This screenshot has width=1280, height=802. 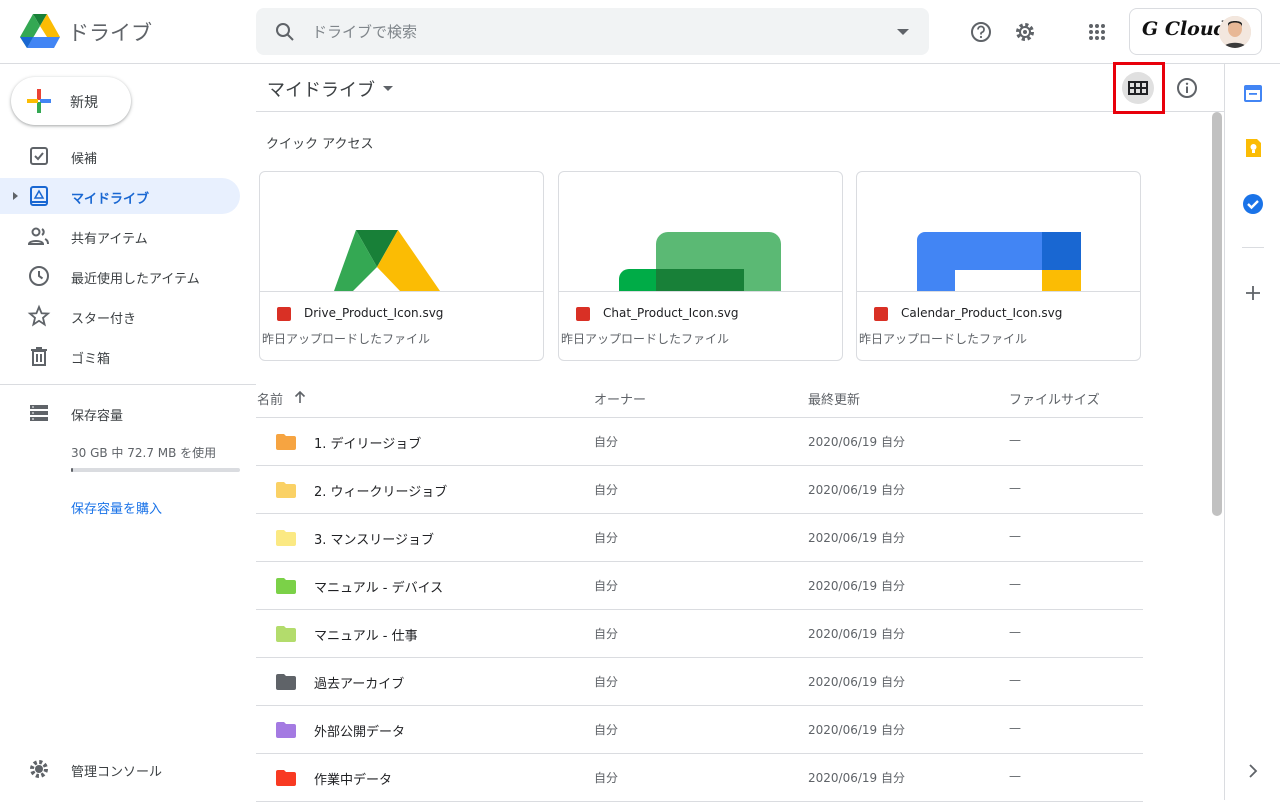 I want to click on sidebar-item-storage: 保存容量, so click(x=120, y=413).